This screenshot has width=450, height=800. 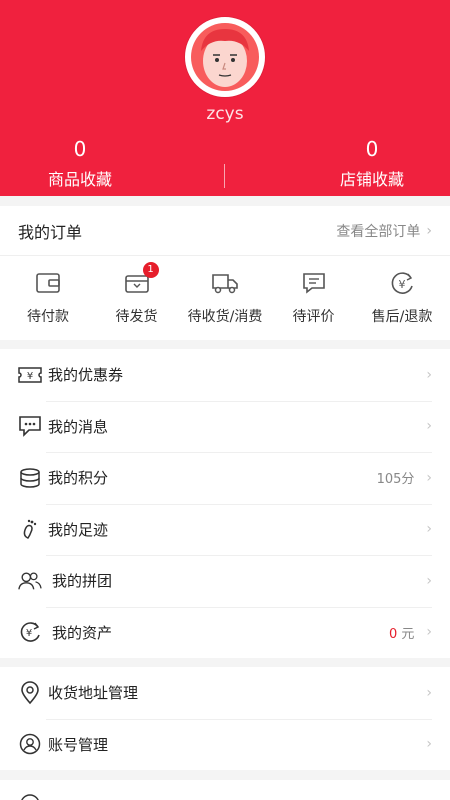 I want to click on order-status-label: 待收货/消费, so click(x=225, y=317).